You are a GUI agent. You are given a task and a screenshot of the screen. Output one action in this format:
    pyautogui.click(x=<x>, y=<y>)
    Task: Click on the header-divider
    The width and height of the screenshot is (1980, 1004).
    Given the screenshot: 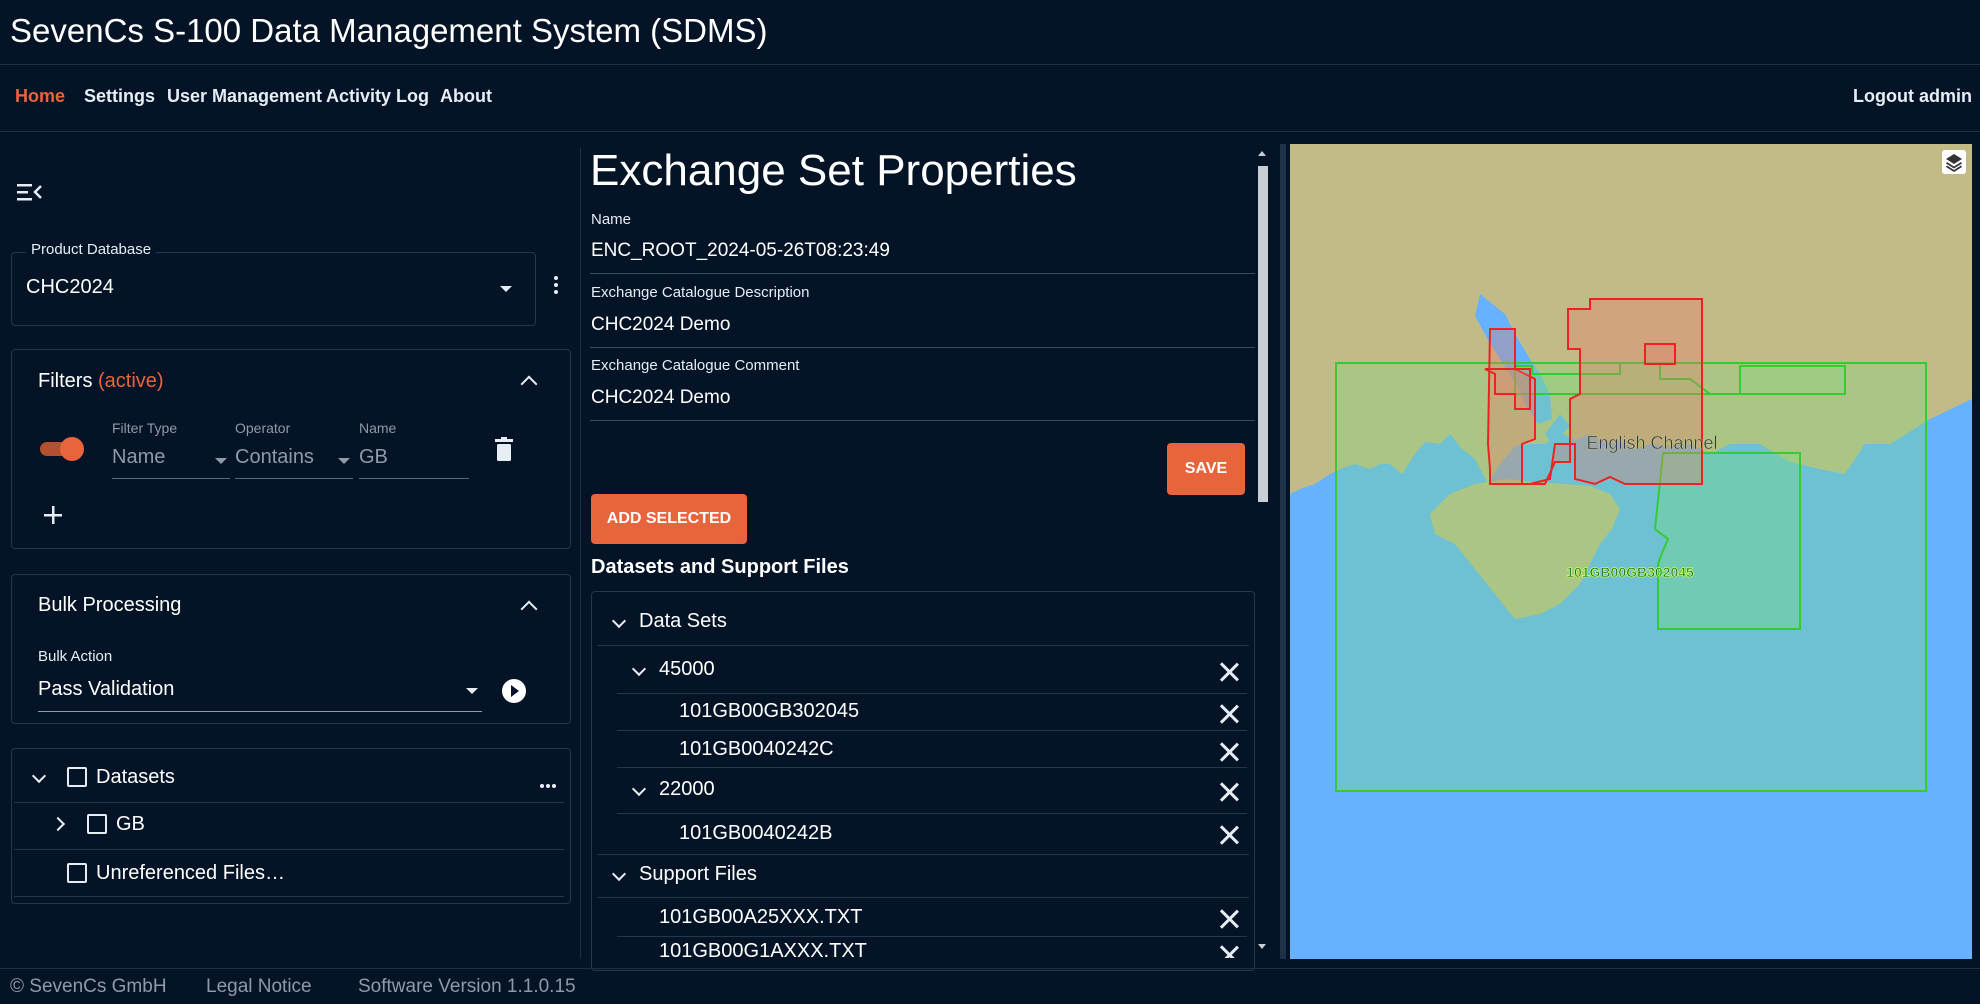 What is the action you would take?
    pyautogui.click(x=990, y=64)
    